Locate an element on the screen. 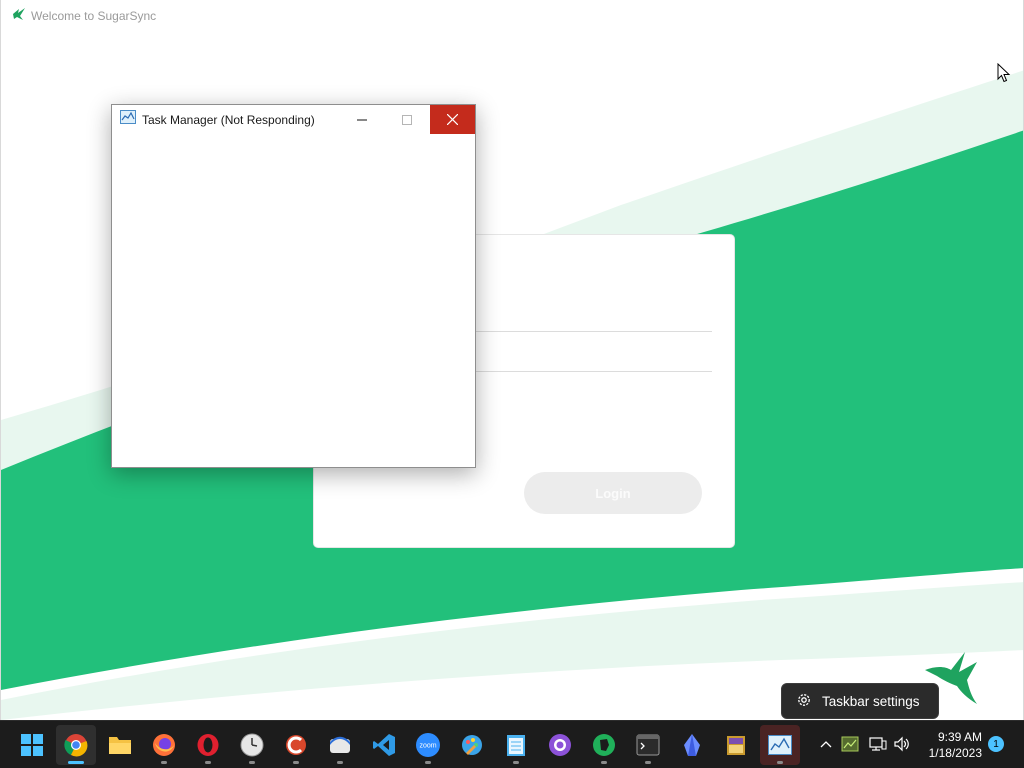 This screenshot has width=1024, height=768. tray-app-icon is located at coordinates (850, 744).